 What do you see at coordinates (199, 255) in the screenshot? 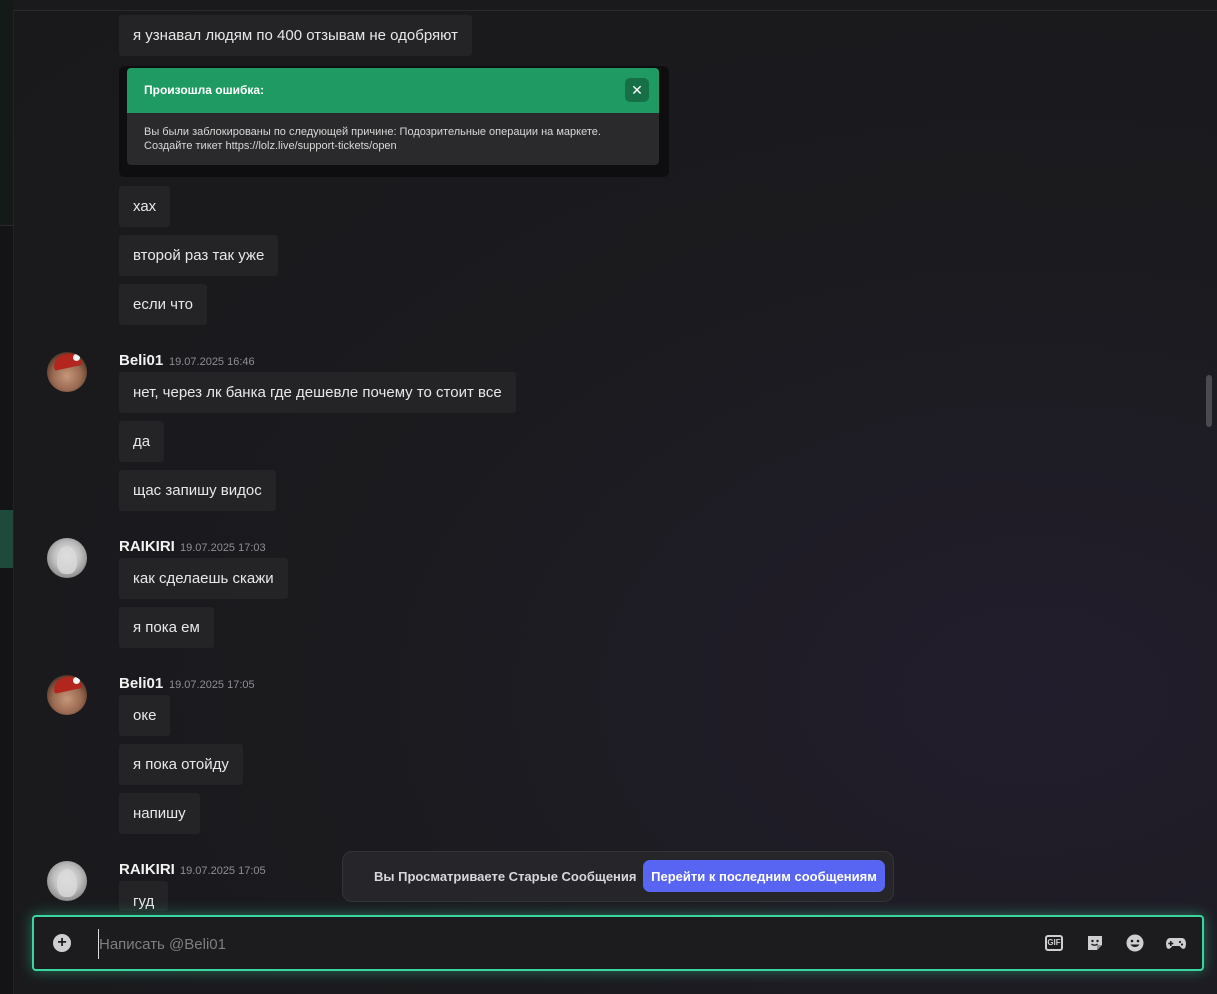
I see `message-bubble: второй раз так уже` at bounding box center [199, 255].